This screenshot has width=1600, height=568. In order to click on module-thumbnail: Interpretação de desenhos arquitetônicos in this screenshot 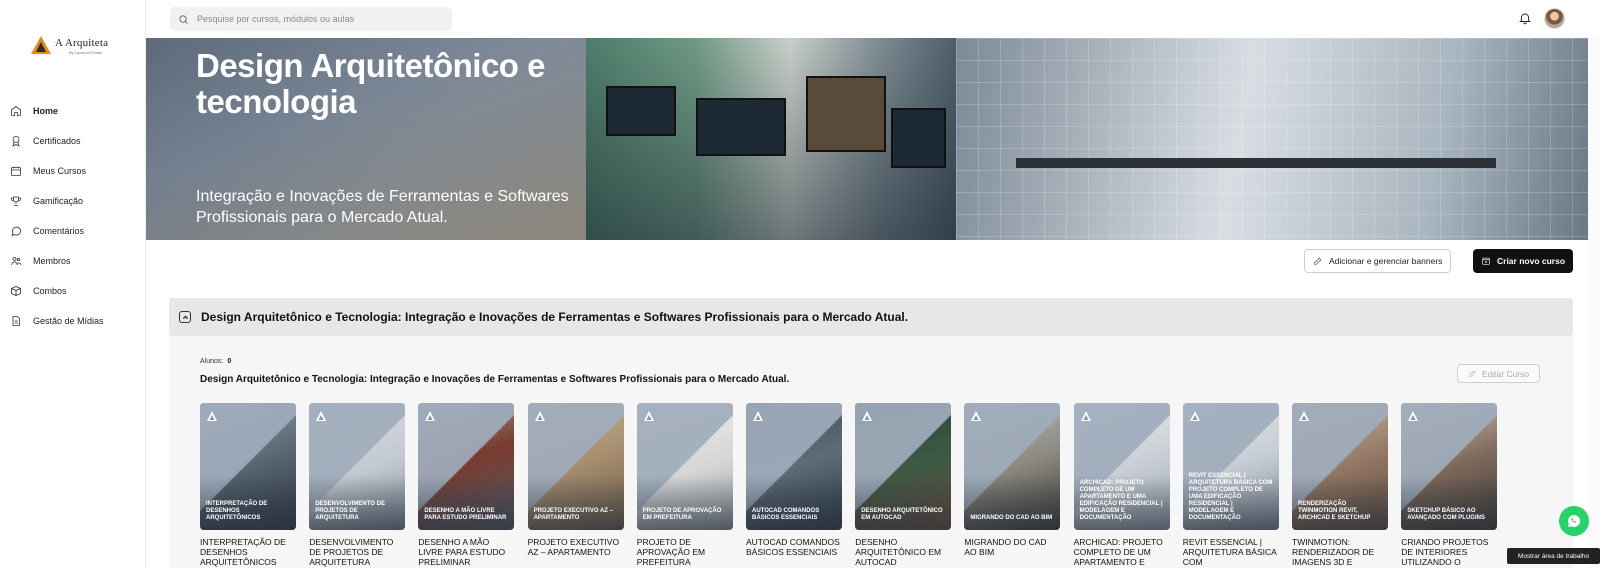, I will do `click(248, 466)`.